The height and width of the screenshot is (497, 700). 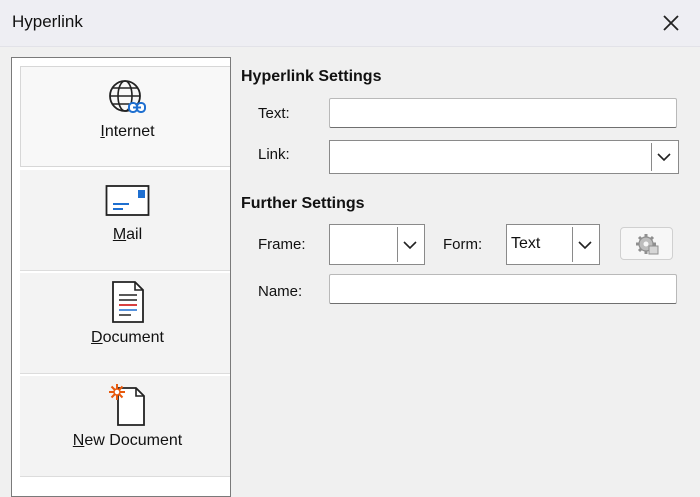 What do you see at coordinates (125, 220) in the screenshot?
I see `sidebar-item-mail: Mail` at bounding box center [125, 220].